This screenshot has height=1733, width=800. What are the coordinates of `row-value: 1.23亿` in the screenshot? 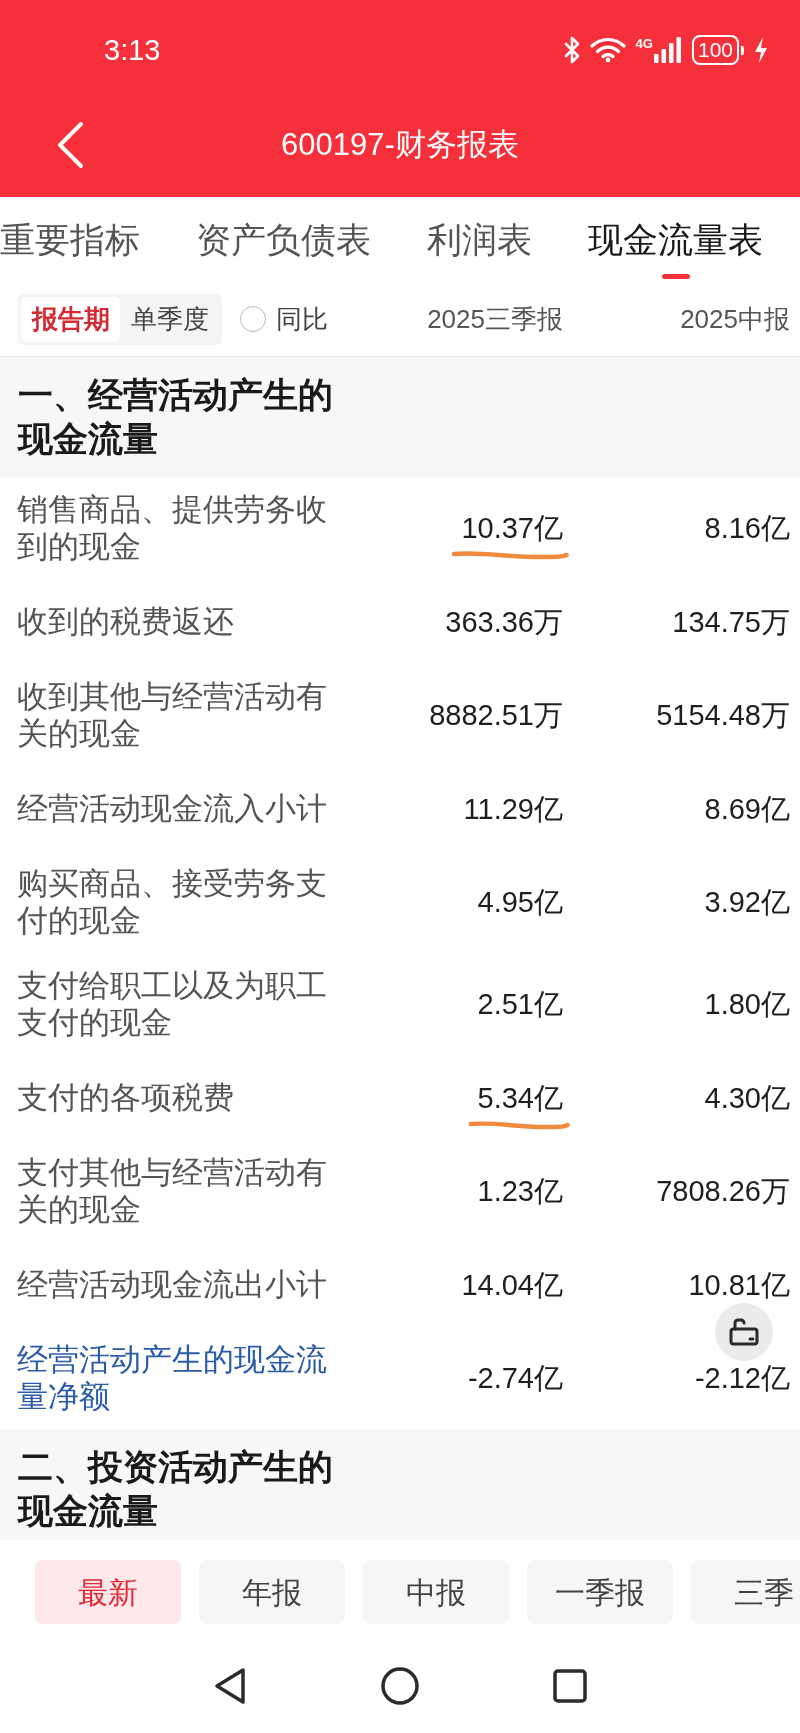 It's located at (520, 1191).